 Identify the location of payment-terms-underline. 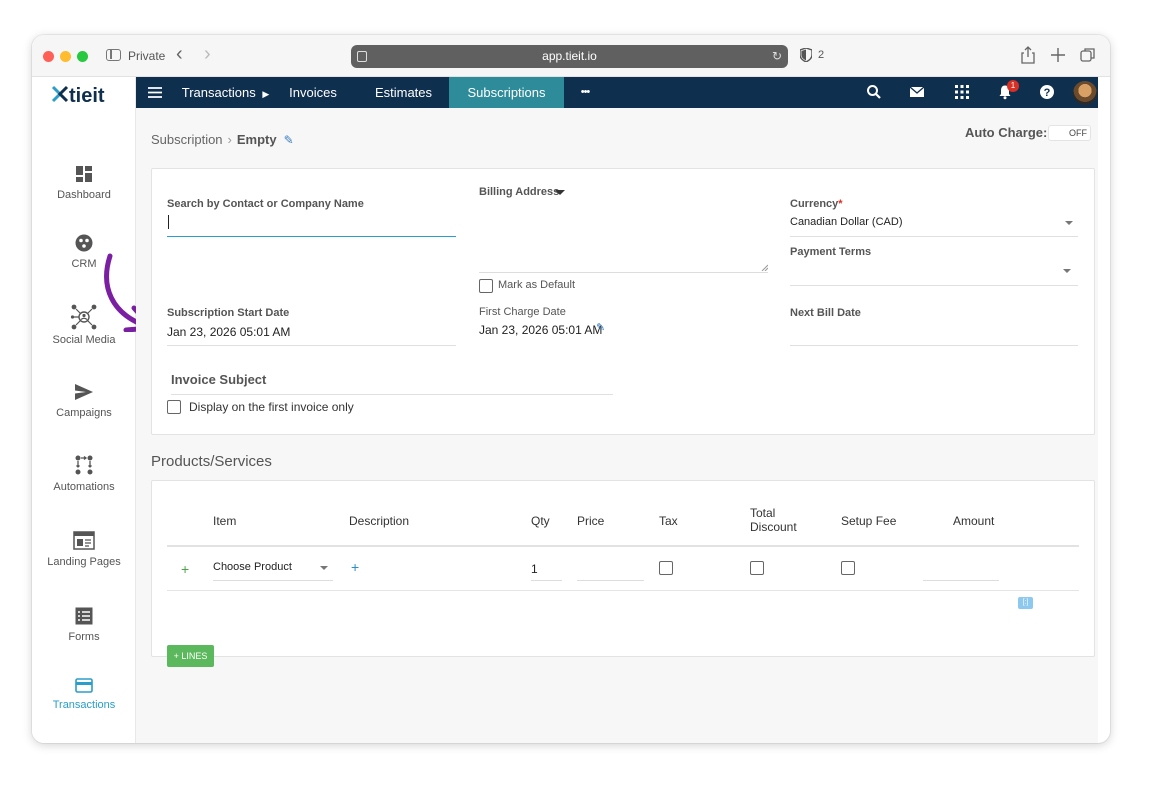
(934, 285).